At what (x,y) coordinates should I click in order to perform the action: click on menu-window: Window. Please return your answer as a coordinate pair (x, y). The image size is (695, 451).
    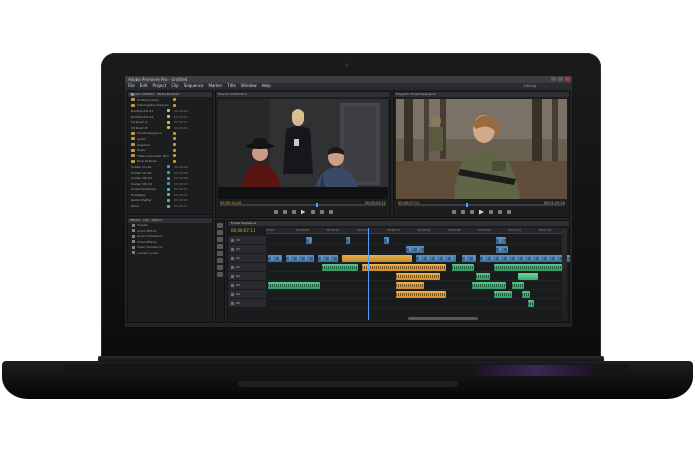
    Looking at the image, I should click on (249, 86).